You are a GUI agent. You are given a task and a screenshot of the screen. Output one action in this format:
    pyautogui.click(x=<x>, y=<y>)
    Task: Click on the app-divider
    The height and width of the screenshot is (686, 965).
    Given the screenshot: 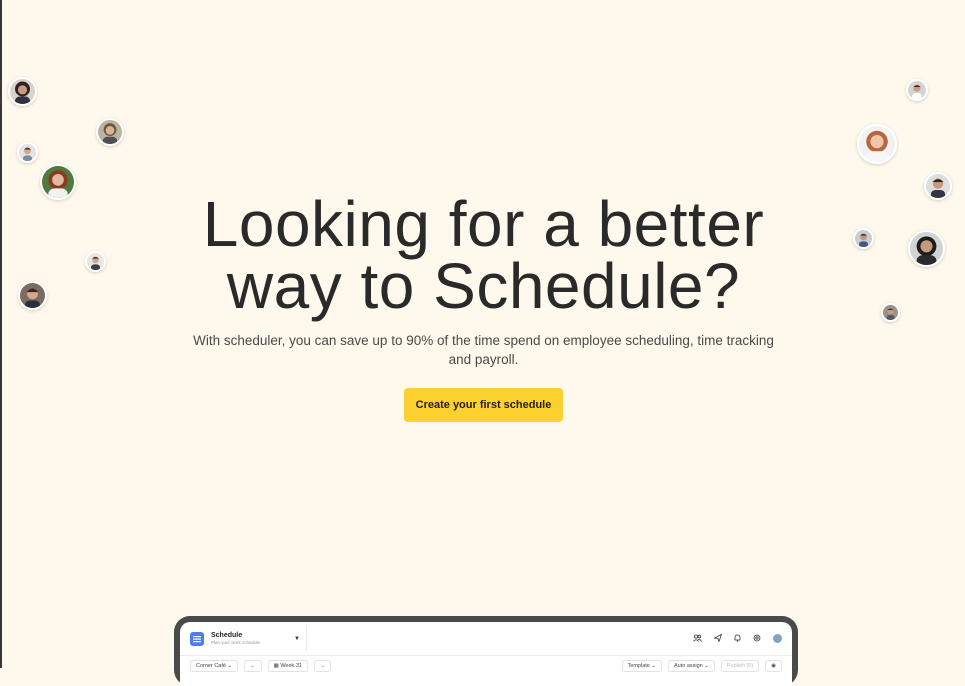 What is the action you would take?
    pyautogui.click(x=306, y=638)
    